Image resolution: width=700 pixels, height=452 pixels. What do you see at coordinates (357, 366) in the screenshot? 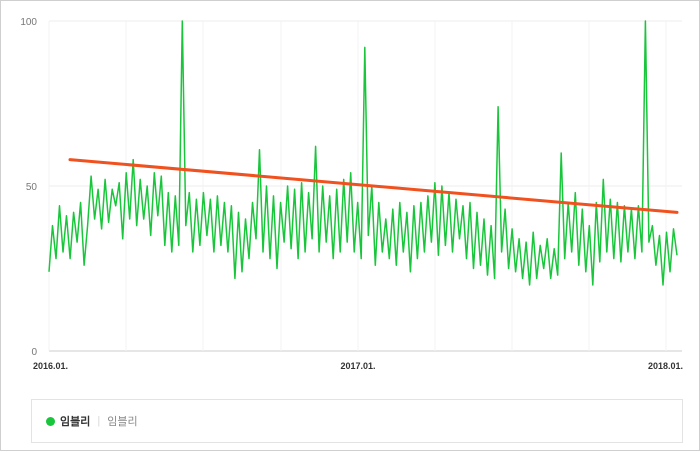
I see `x-tick-label: 2017.01.` at bounding box center [357, 366].